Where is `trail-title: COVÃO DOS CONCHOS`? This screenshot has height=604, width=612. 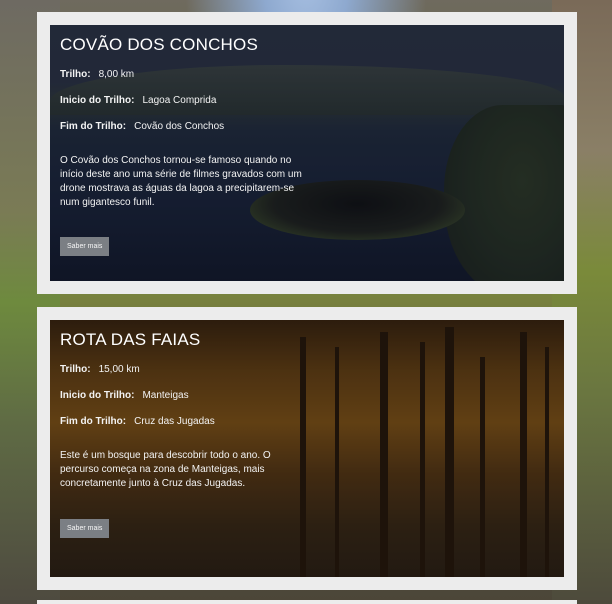 trail-title: COVÃO DOS CONCHOS is located at coordinates (159, 44).